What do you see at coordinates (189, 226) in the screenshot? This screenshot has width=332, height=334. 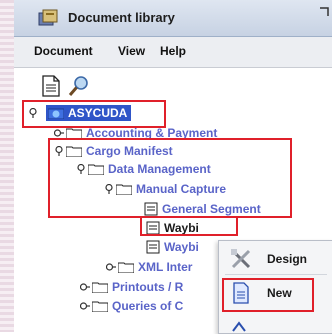 I see `highlight-waybill` at bounding box center [189, 226].